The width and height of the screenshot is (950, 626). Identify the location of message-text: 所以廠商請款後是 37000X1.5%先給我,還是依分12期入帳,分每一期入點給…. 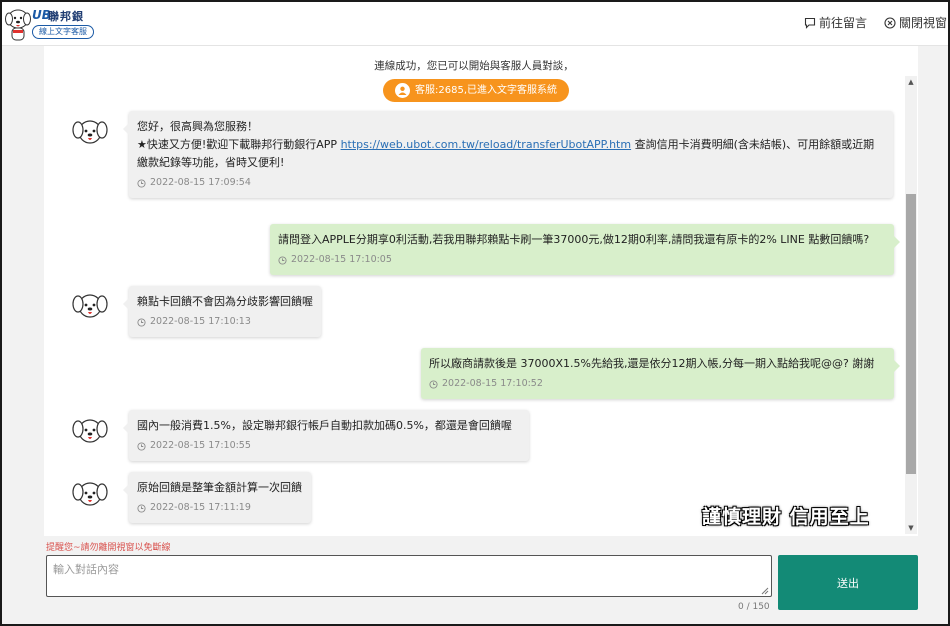
(652, 363).